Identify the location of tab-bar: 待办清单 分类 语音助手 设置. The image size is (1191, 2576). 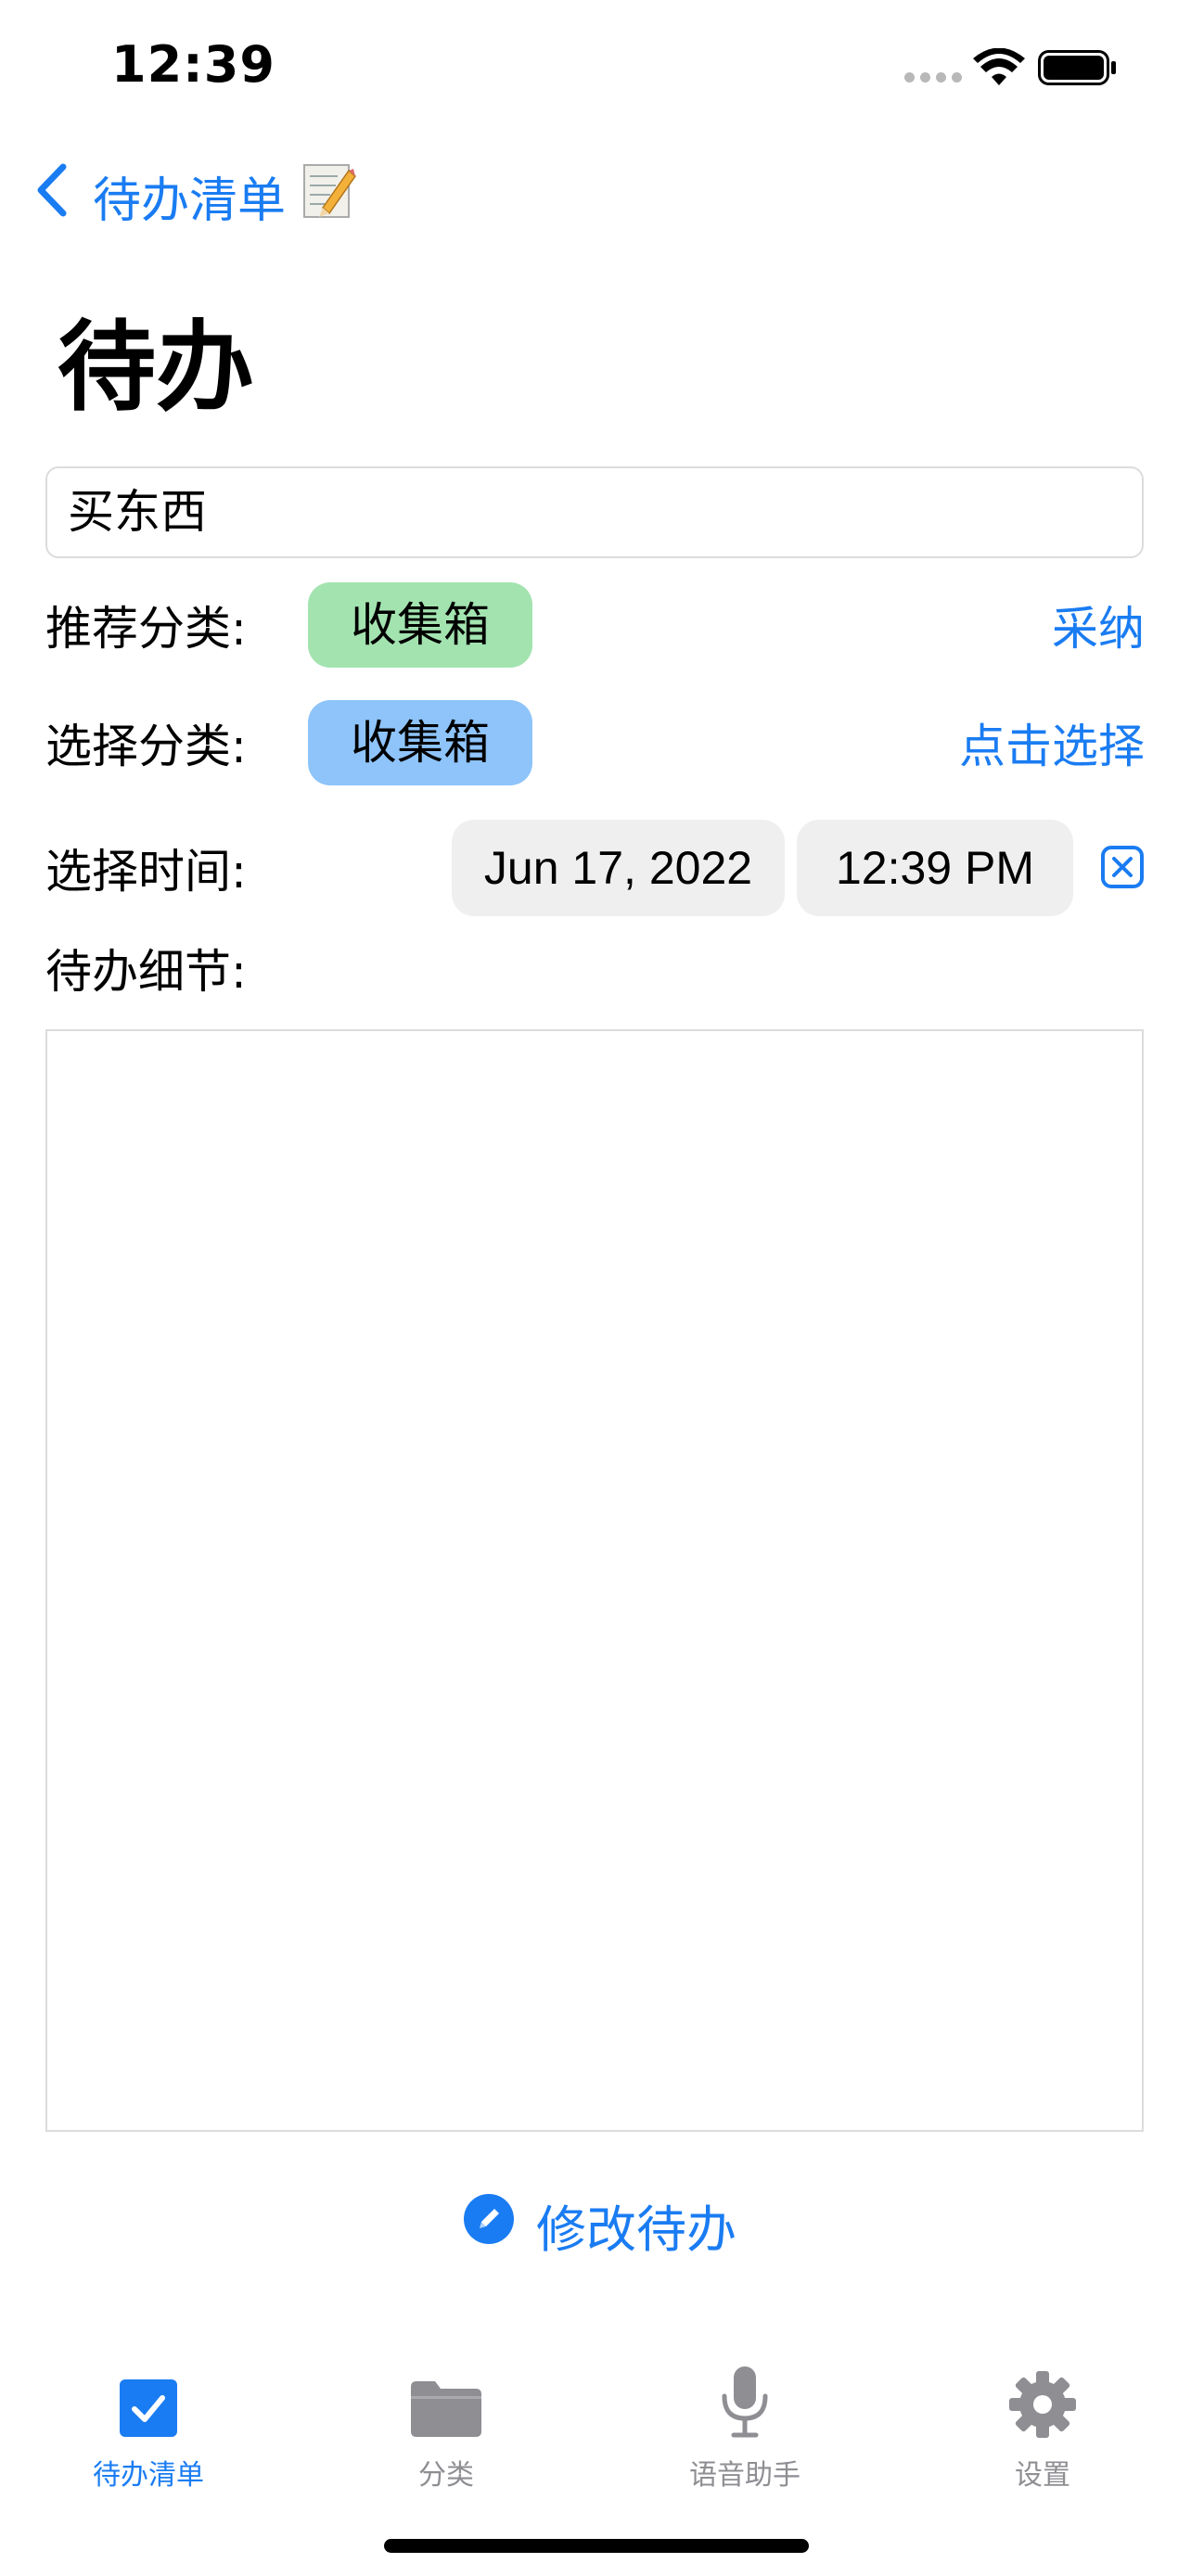
(595, 2420).